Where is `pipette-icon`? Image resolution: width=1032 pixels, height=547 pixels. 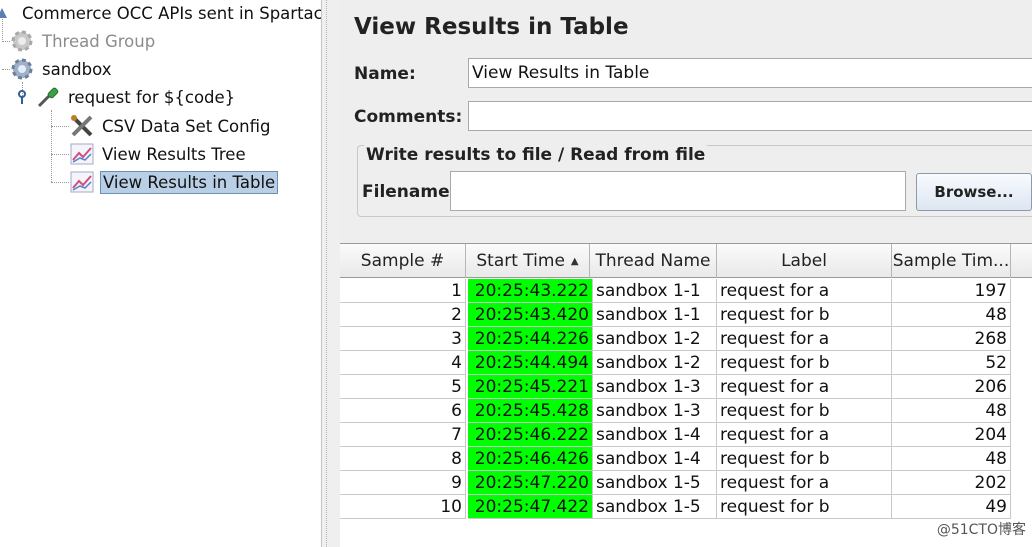 pipette-icon is located at coordinates (48, 97).